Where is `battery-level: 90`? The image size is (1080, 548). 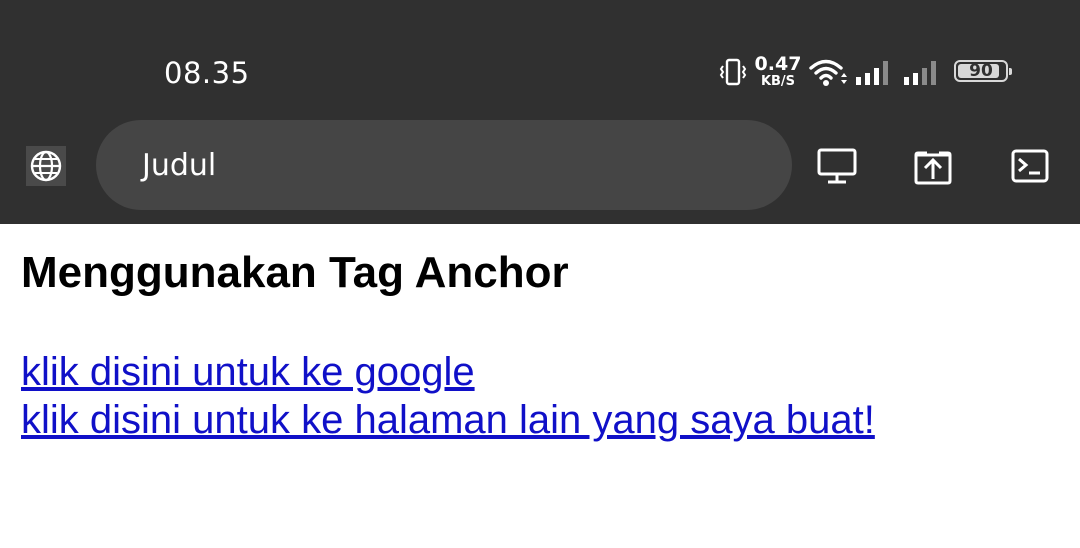
battery-level: 90 is located at coordinates (981, 71).